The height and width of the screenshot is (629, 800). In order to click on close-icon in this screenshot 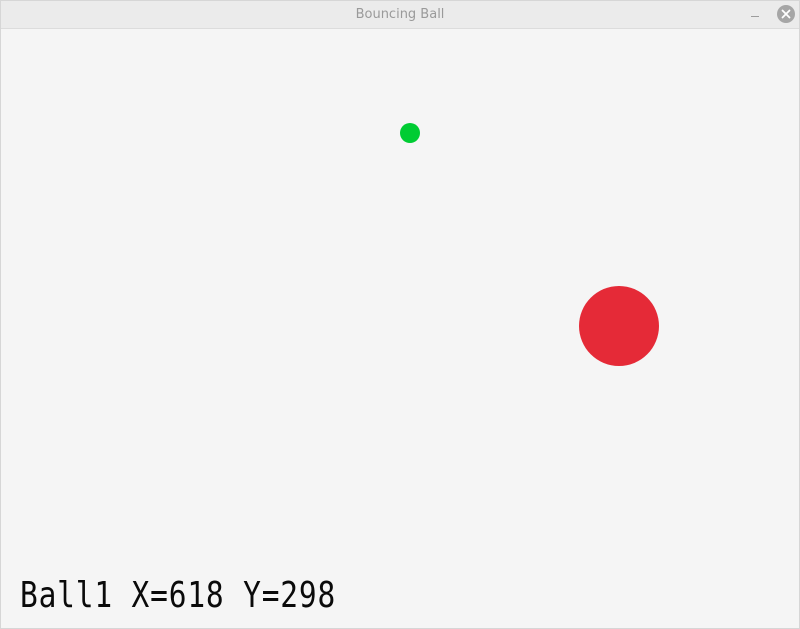, I will do `click(786, 14)`.